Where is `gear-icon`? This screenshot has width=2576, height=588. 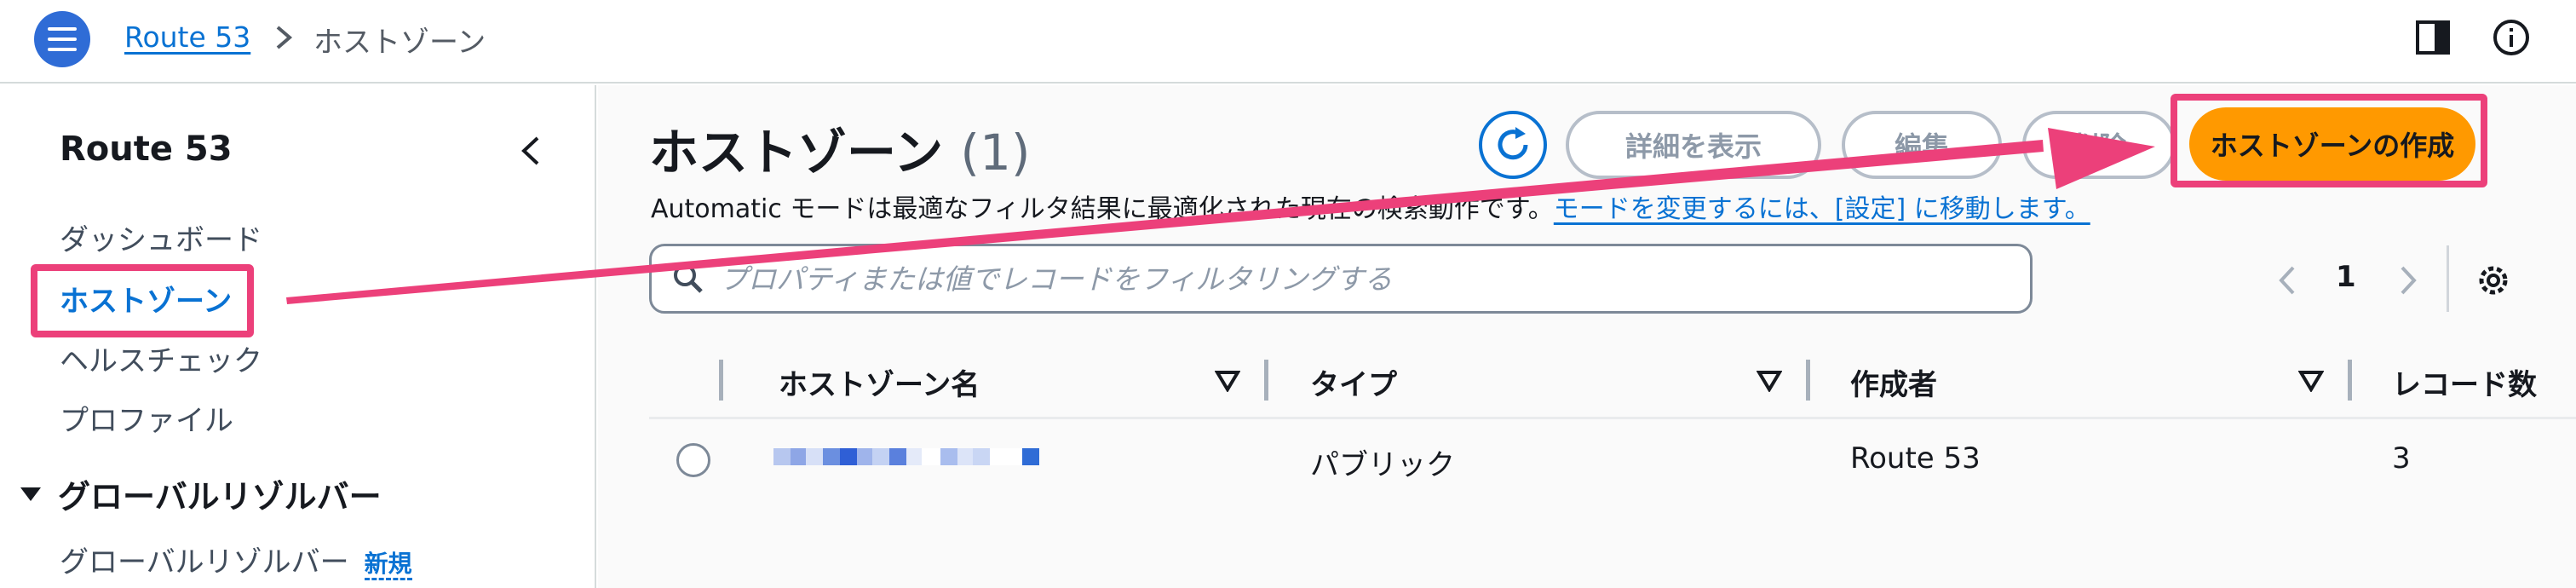
gear-icon is located at coordinates (2494, 280).